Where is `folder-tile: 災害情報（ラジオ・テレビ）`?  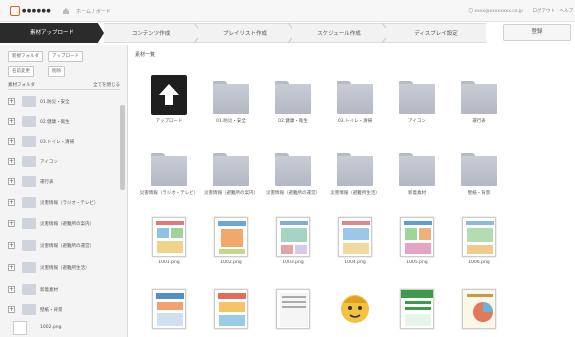 folder-tile: 災害情報（ラジオ・テレビ） is located at coordinates (169, 178).